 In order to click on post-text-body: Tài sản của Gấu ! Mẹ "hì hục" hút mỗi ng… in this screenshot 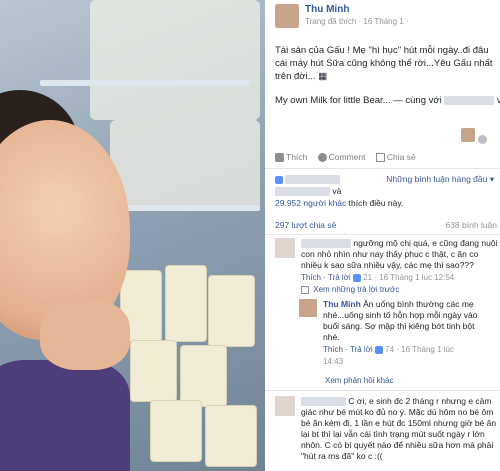, I will do `click(384, 63)`.